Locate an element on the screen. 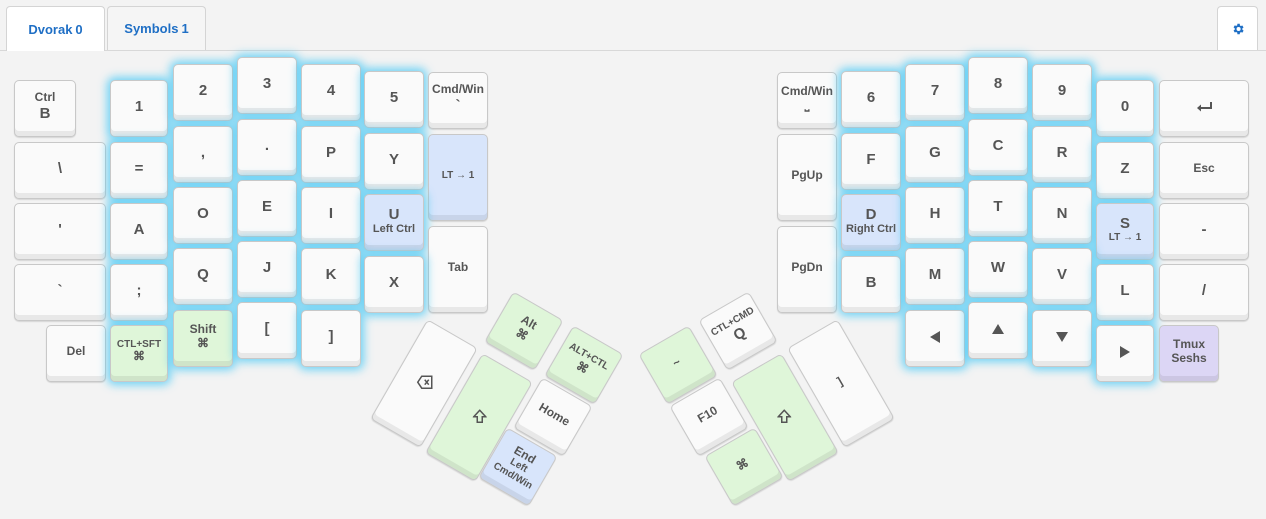 Image resolution: width=1266 pixels, height=519 pixels. key-v-label: V is located at coordinates (1061, 274).